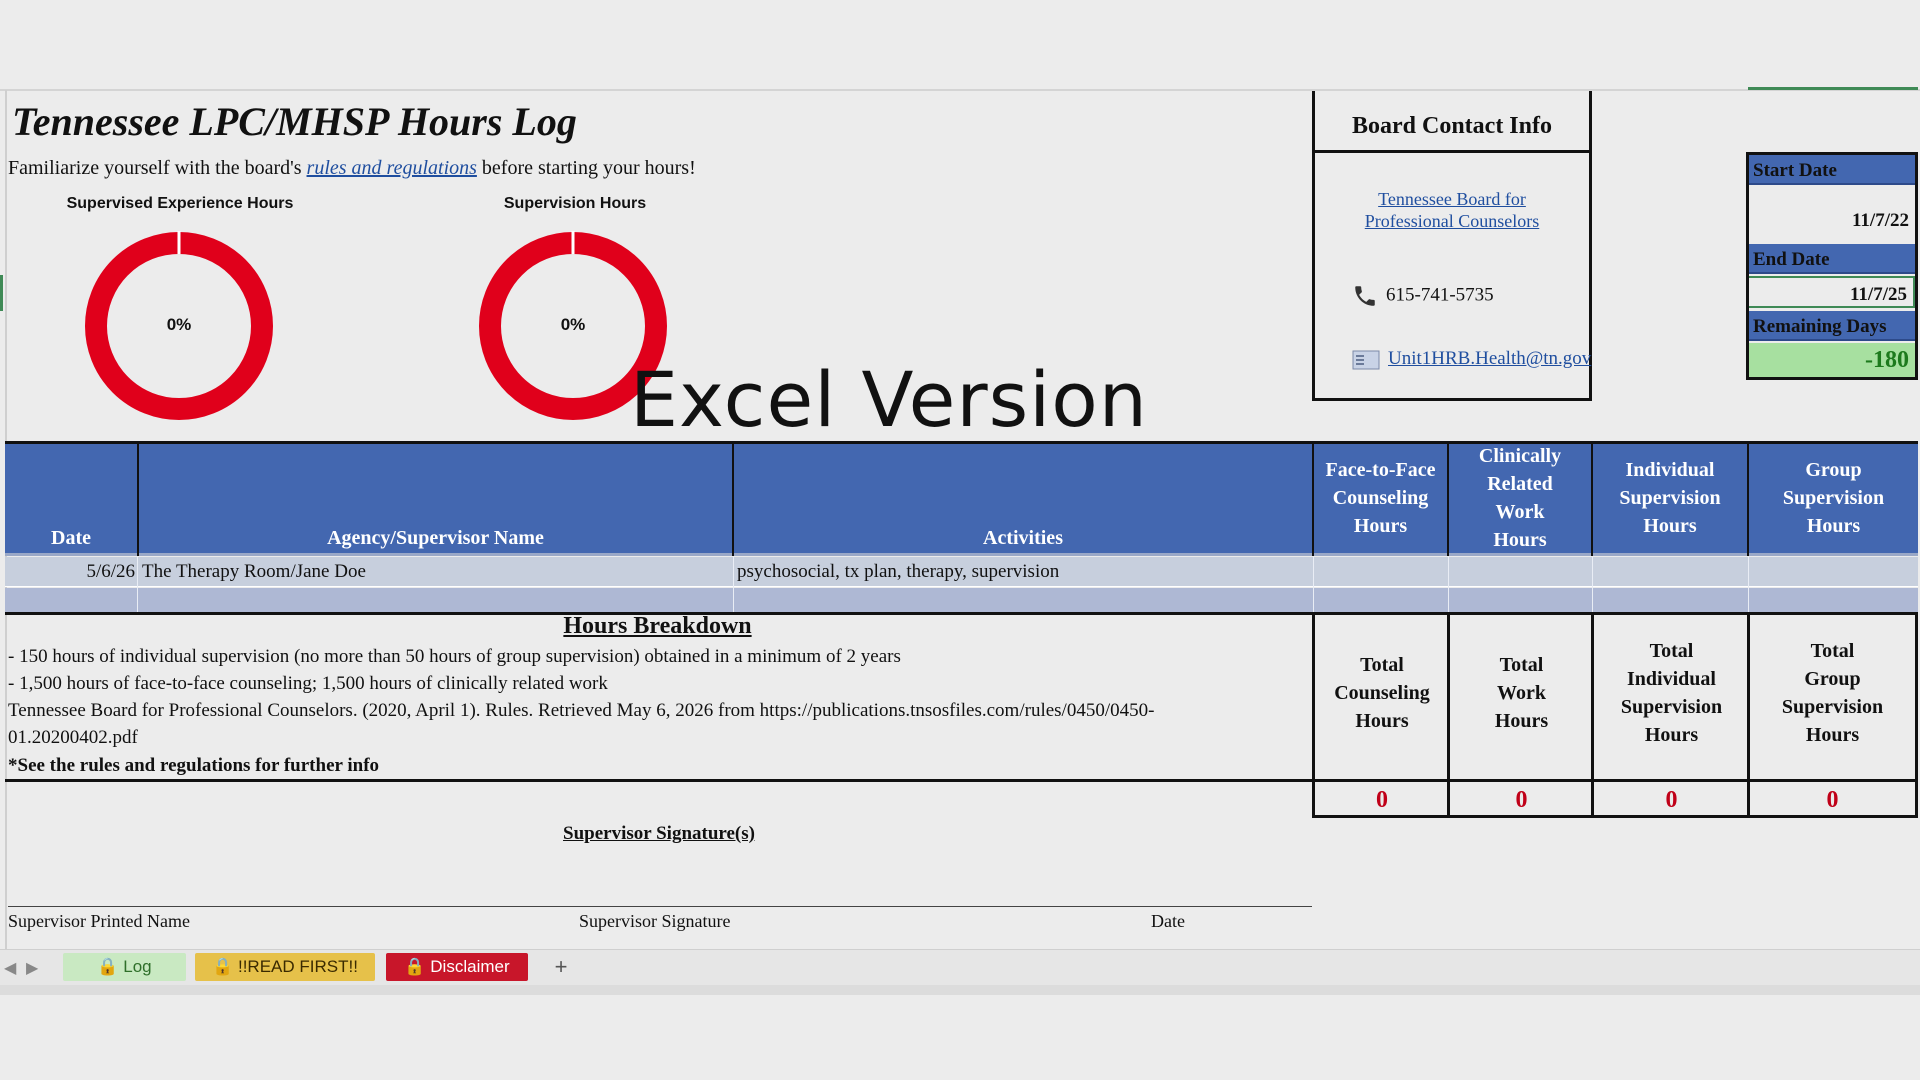 Image resolution: width=1920 pixels, height=1080 pixels. Describe the element at coordinates (1440, 295) in the screenshot. I see `phone-number: 615-741-5735` at that location.